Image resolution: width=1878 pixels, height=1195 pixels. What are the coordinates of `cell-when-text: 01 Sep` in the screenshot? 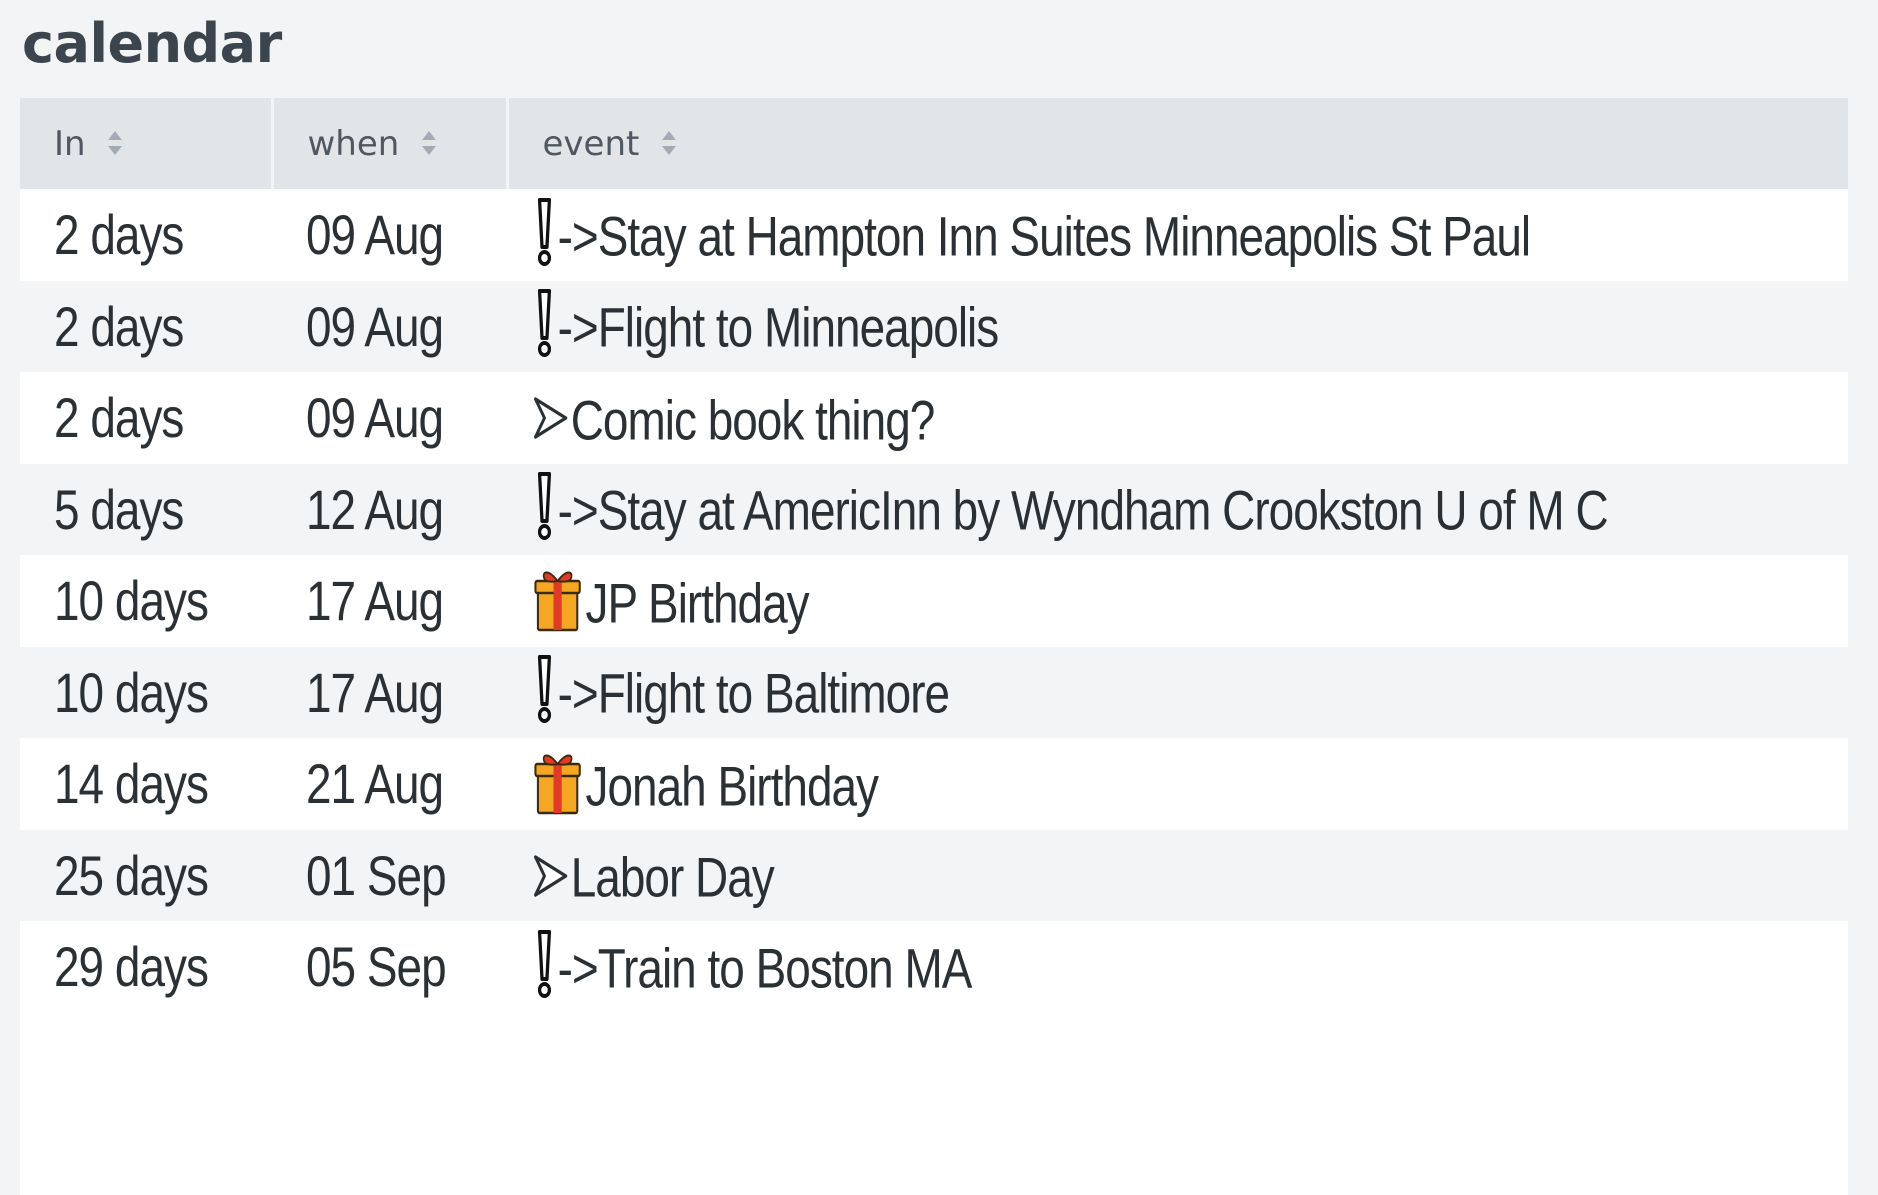 It's located at (376, 875).